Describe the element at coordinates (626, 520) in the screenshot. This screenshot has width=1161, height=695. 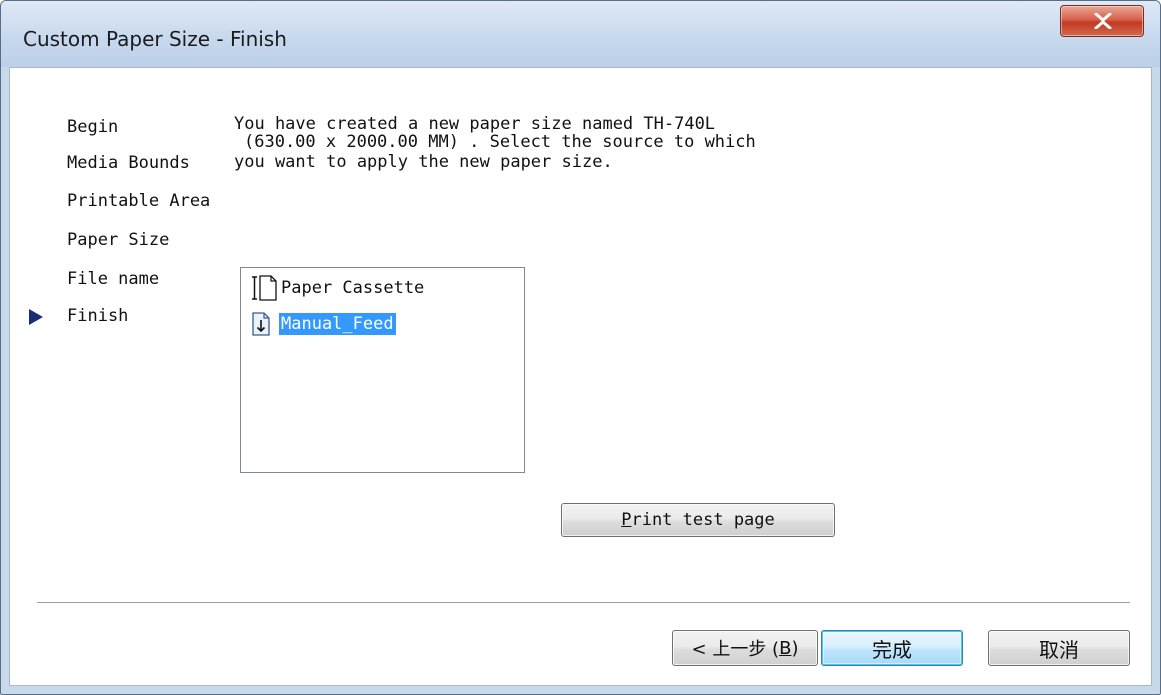
I see `print-test-page-accelerator: P` at that location.